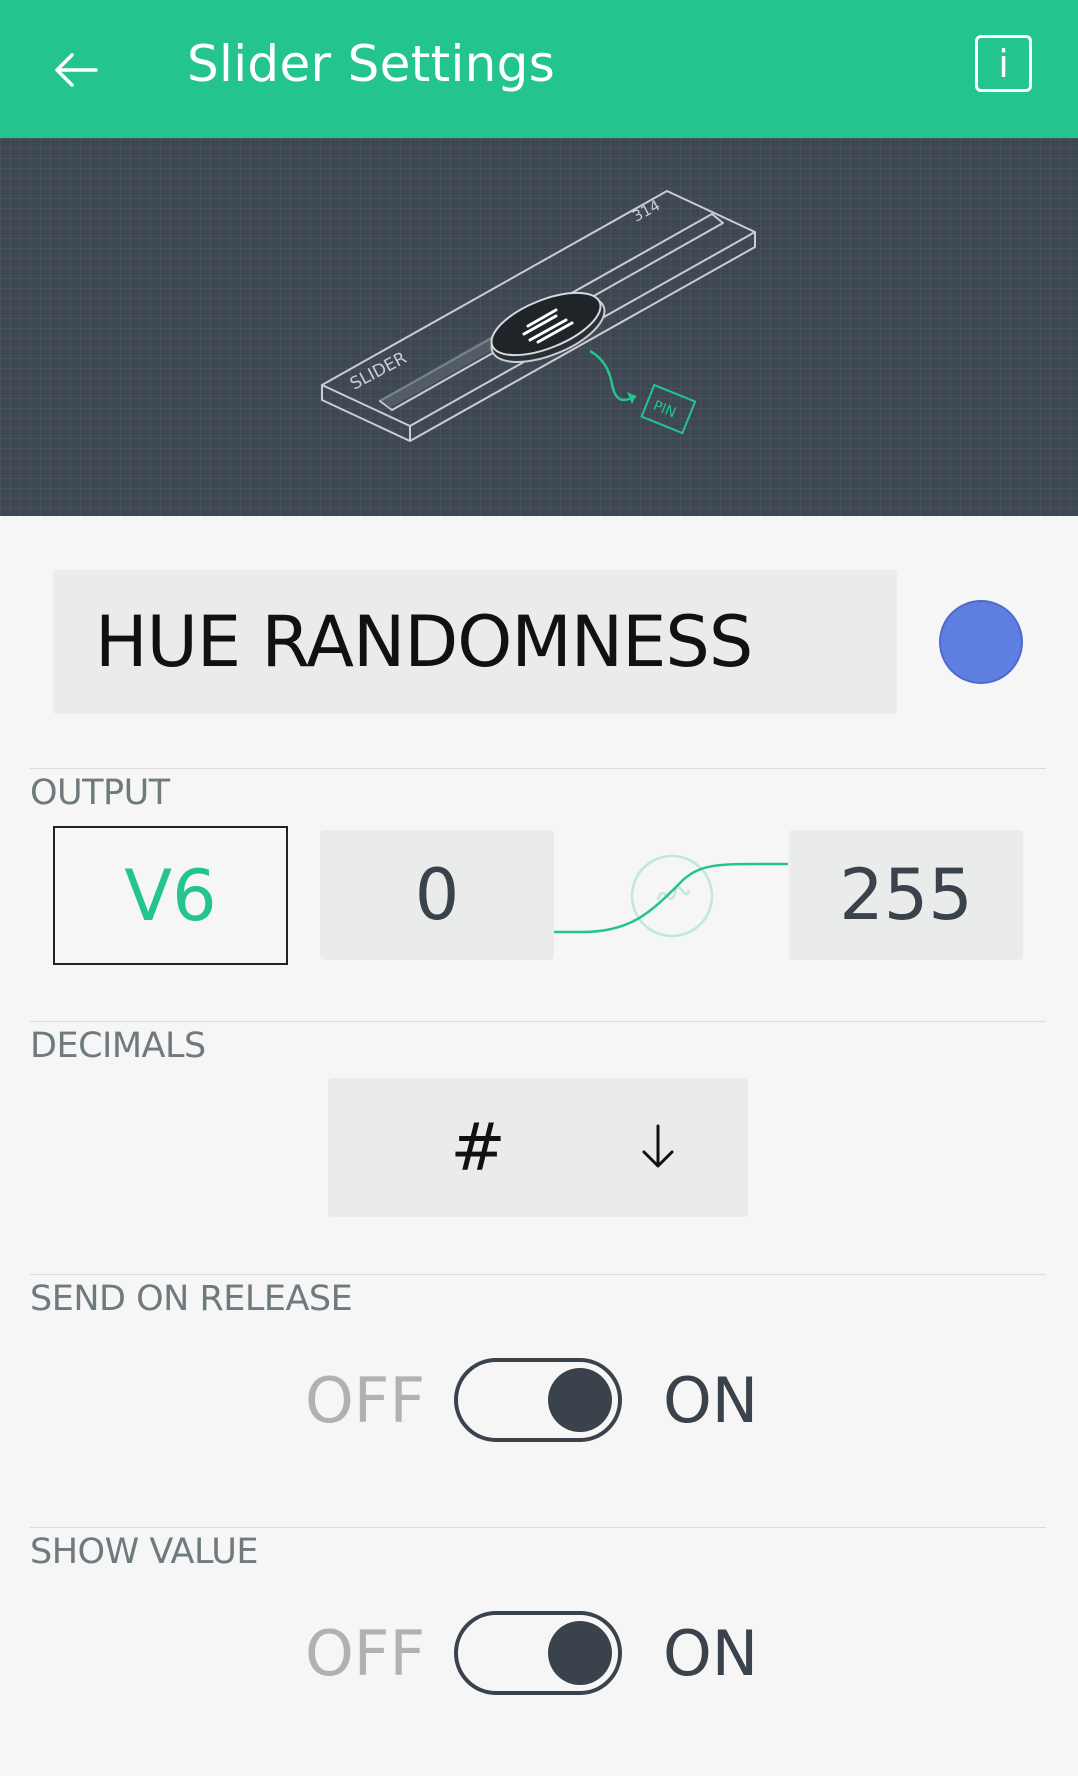 Image resolution: width=1078 pixels, height=1776 pixels. I want to click on show-value-off-label: OFF, so click(365, 1654).